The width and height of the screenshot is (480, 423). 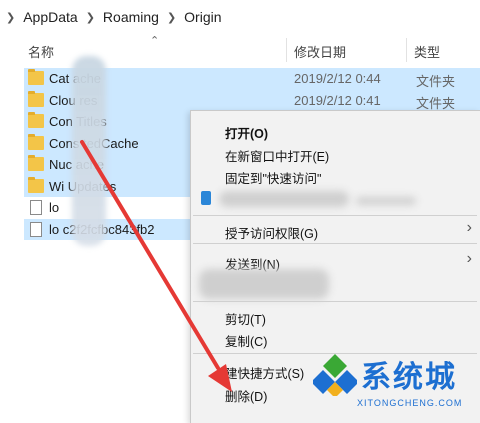 What do you see at coordinates (410, 403) in the screenshot?
I see `watermark-subtitle: XITONGCHENG.COM` at bounding box center [410, 403].